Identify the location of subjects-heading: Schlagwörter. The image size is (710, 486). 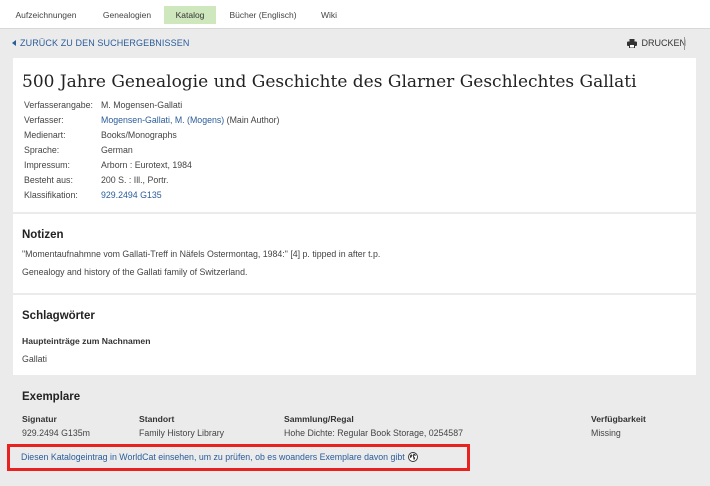
(58, 316).